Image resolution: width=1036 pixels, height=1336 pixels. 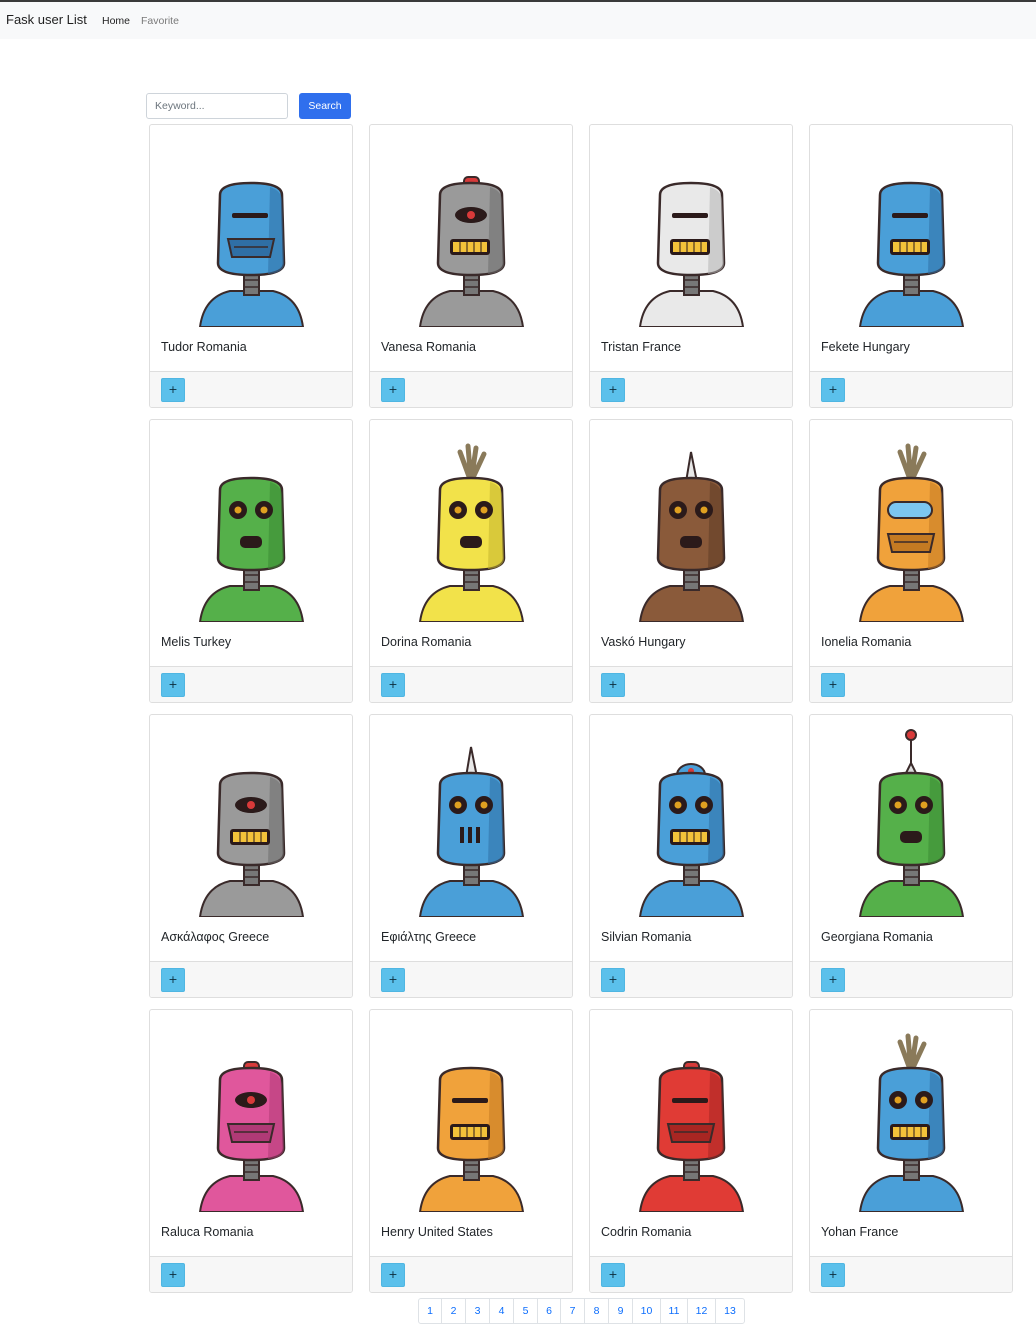 What do you see at coordinates (643, 642) in the screenshot?
I see `user-name: Vaskó Hungary` at bounding box center [643, 642].